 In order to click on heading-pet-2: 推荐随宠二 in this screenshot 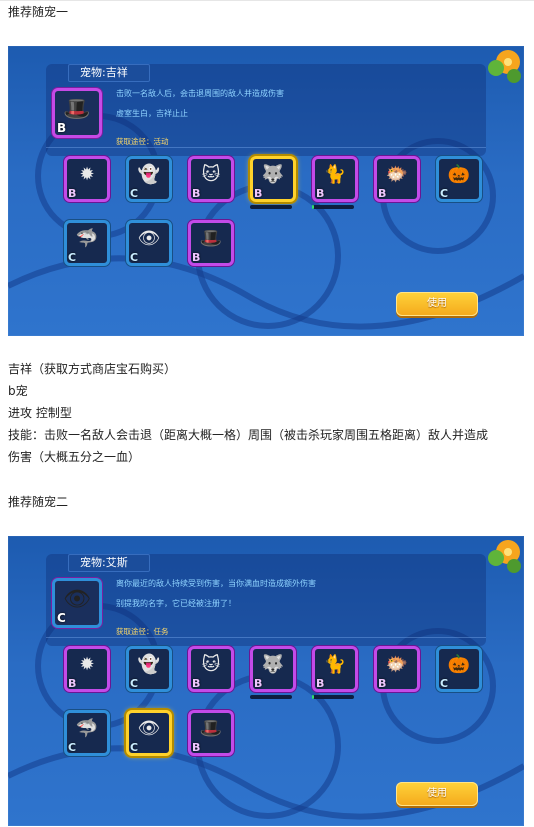, I will do `click(38, 502)`.